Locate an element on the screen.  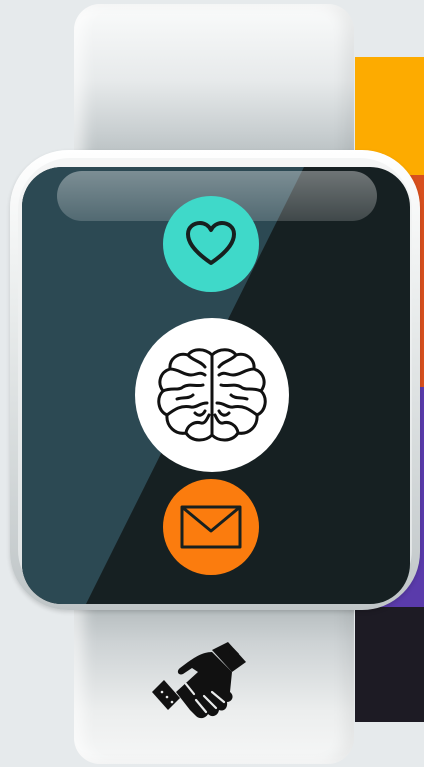
mail-app-button is located at coordinates (211, 527).